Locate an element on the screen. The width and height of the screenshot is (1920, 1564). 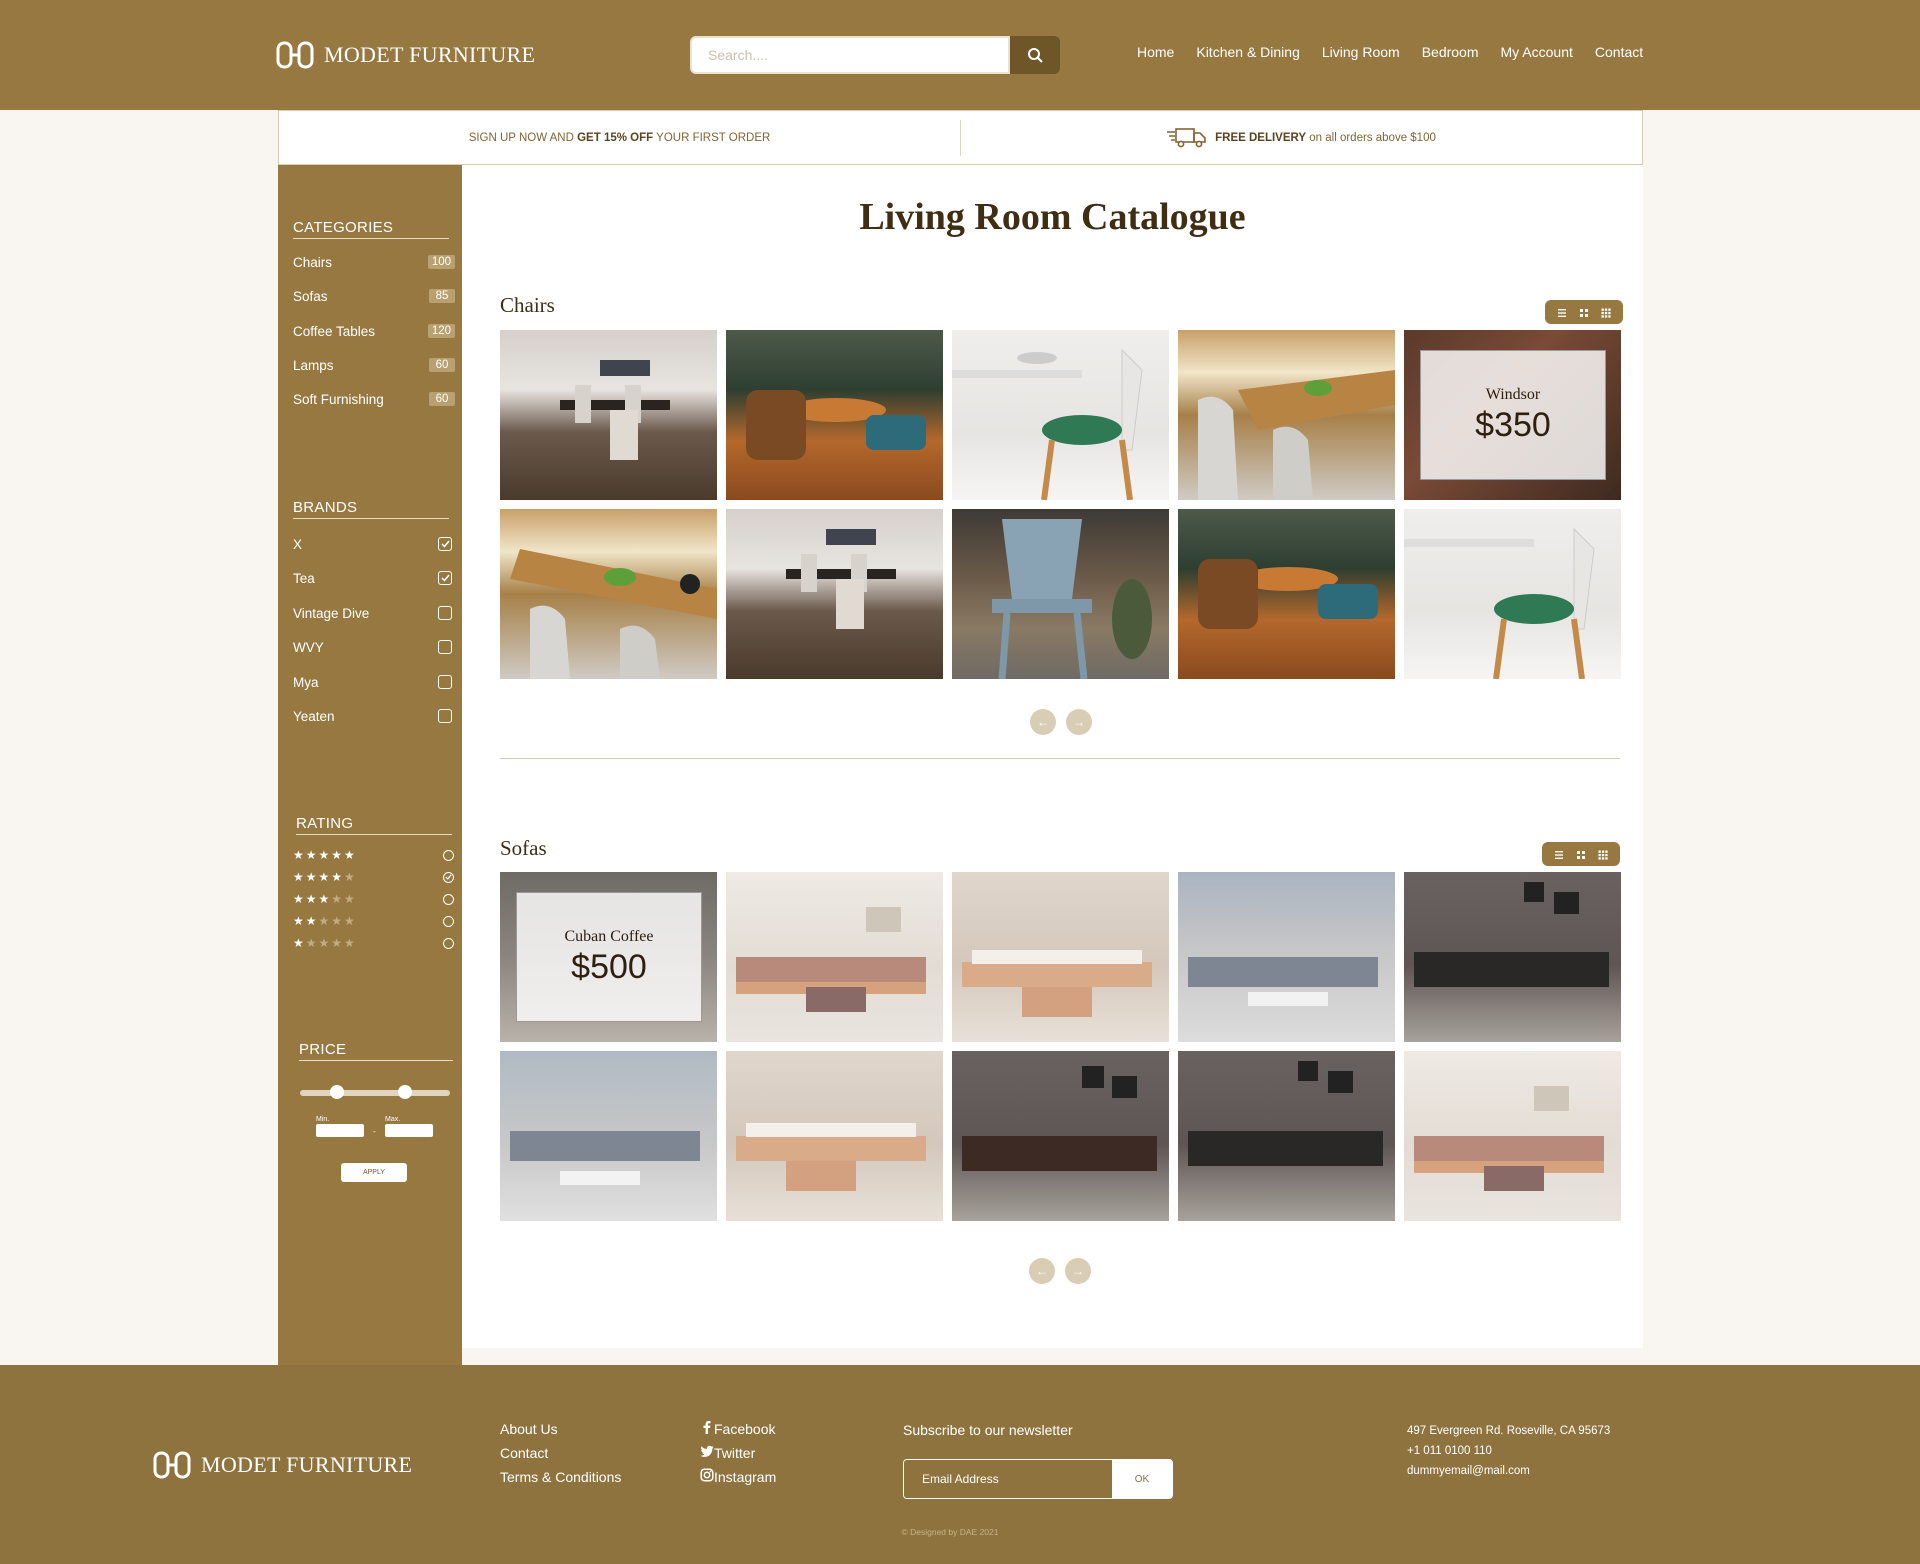
phone-text: +1 011 0100 110 is located at coordinates (1449, 1451).